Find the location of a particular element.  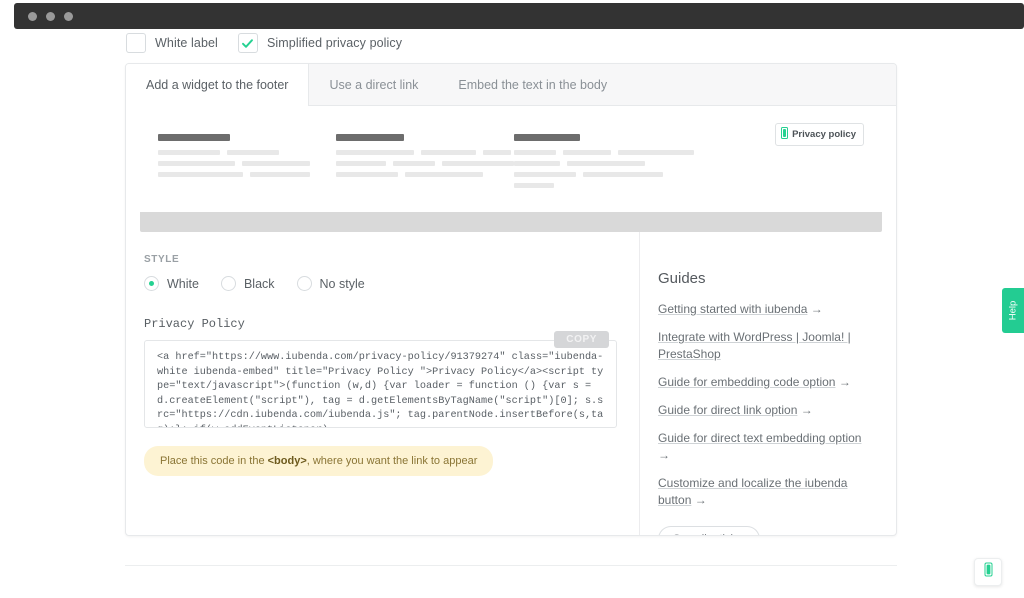

style-radio-black: Black is located at coordinates (247, 283).